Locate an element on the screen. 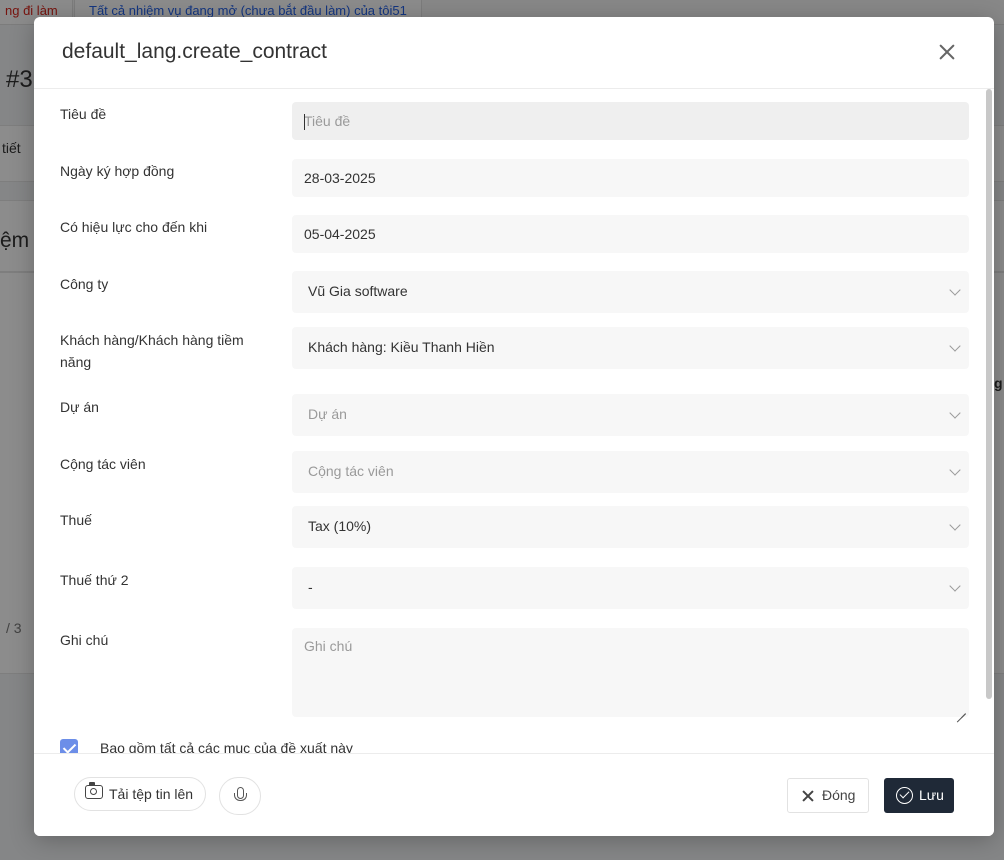 The image size is (1004, 860). text-cursor is located at coordinates (304, 122).